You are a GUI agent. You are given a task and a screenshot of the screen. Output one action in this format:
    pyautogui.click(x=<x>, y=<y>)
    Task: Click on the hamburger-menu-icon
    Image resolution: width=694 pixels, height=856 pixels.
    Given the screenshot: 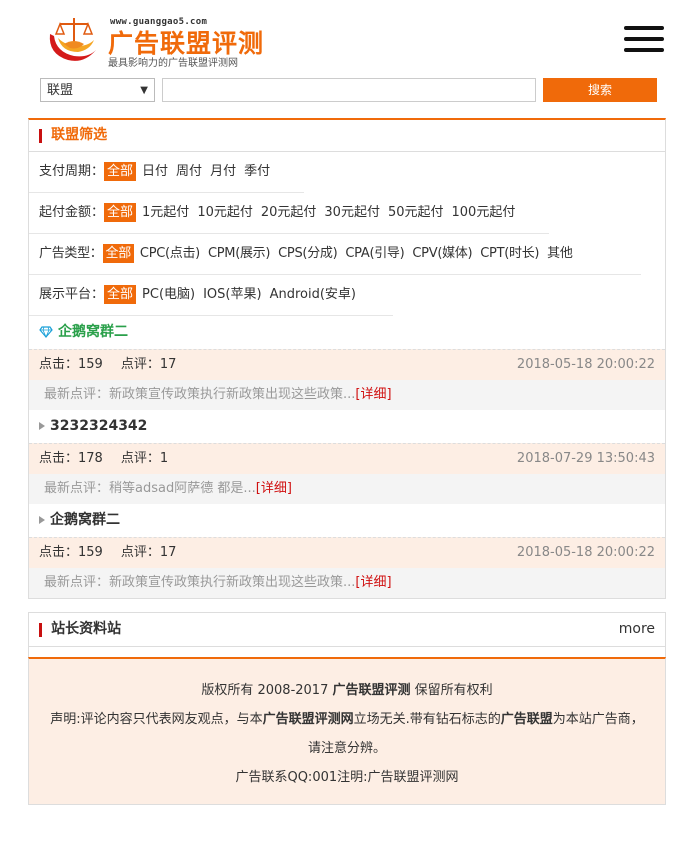 What is the action you would take?
    pyautogui.click(x=644, y=41)
    